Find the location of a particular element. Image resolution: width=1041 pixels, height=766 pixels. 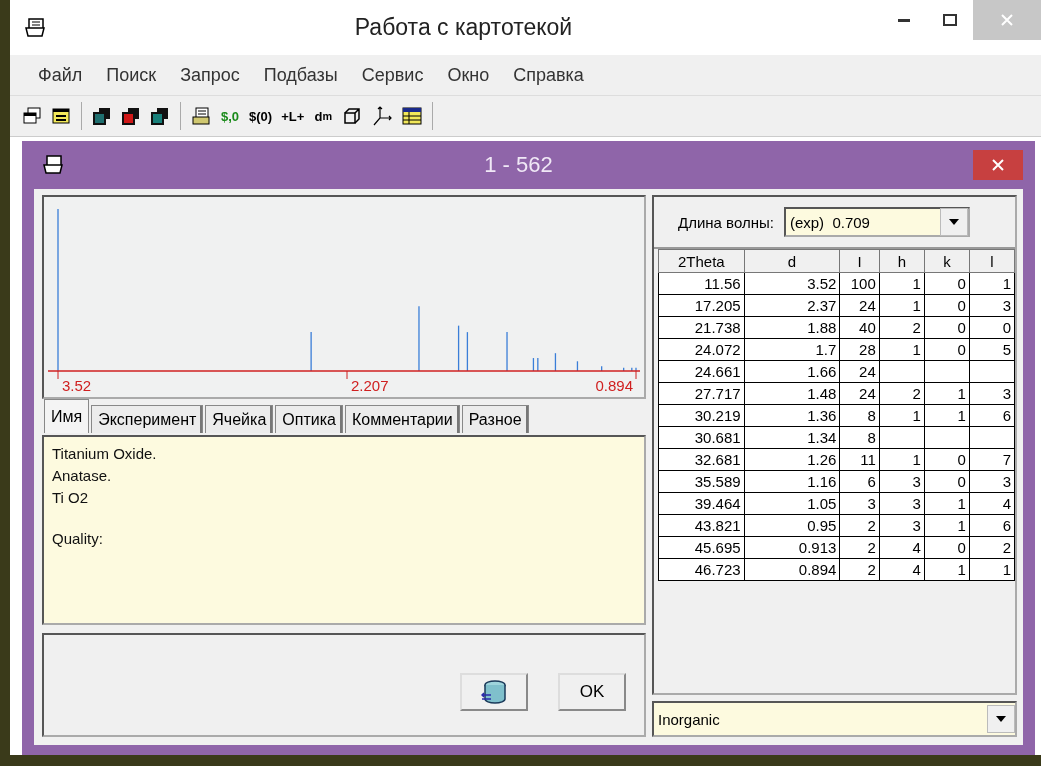

menu-item: Файл is located at coordinates (60, 75).